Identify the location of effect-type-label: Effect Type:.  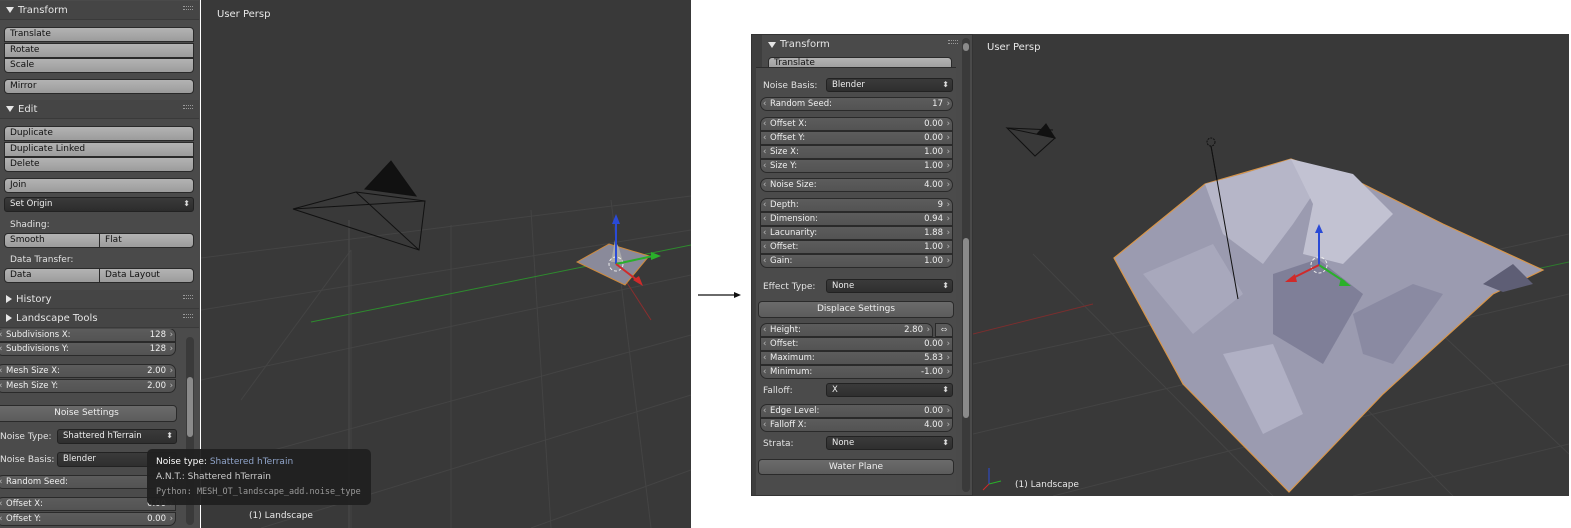
(789, 287).